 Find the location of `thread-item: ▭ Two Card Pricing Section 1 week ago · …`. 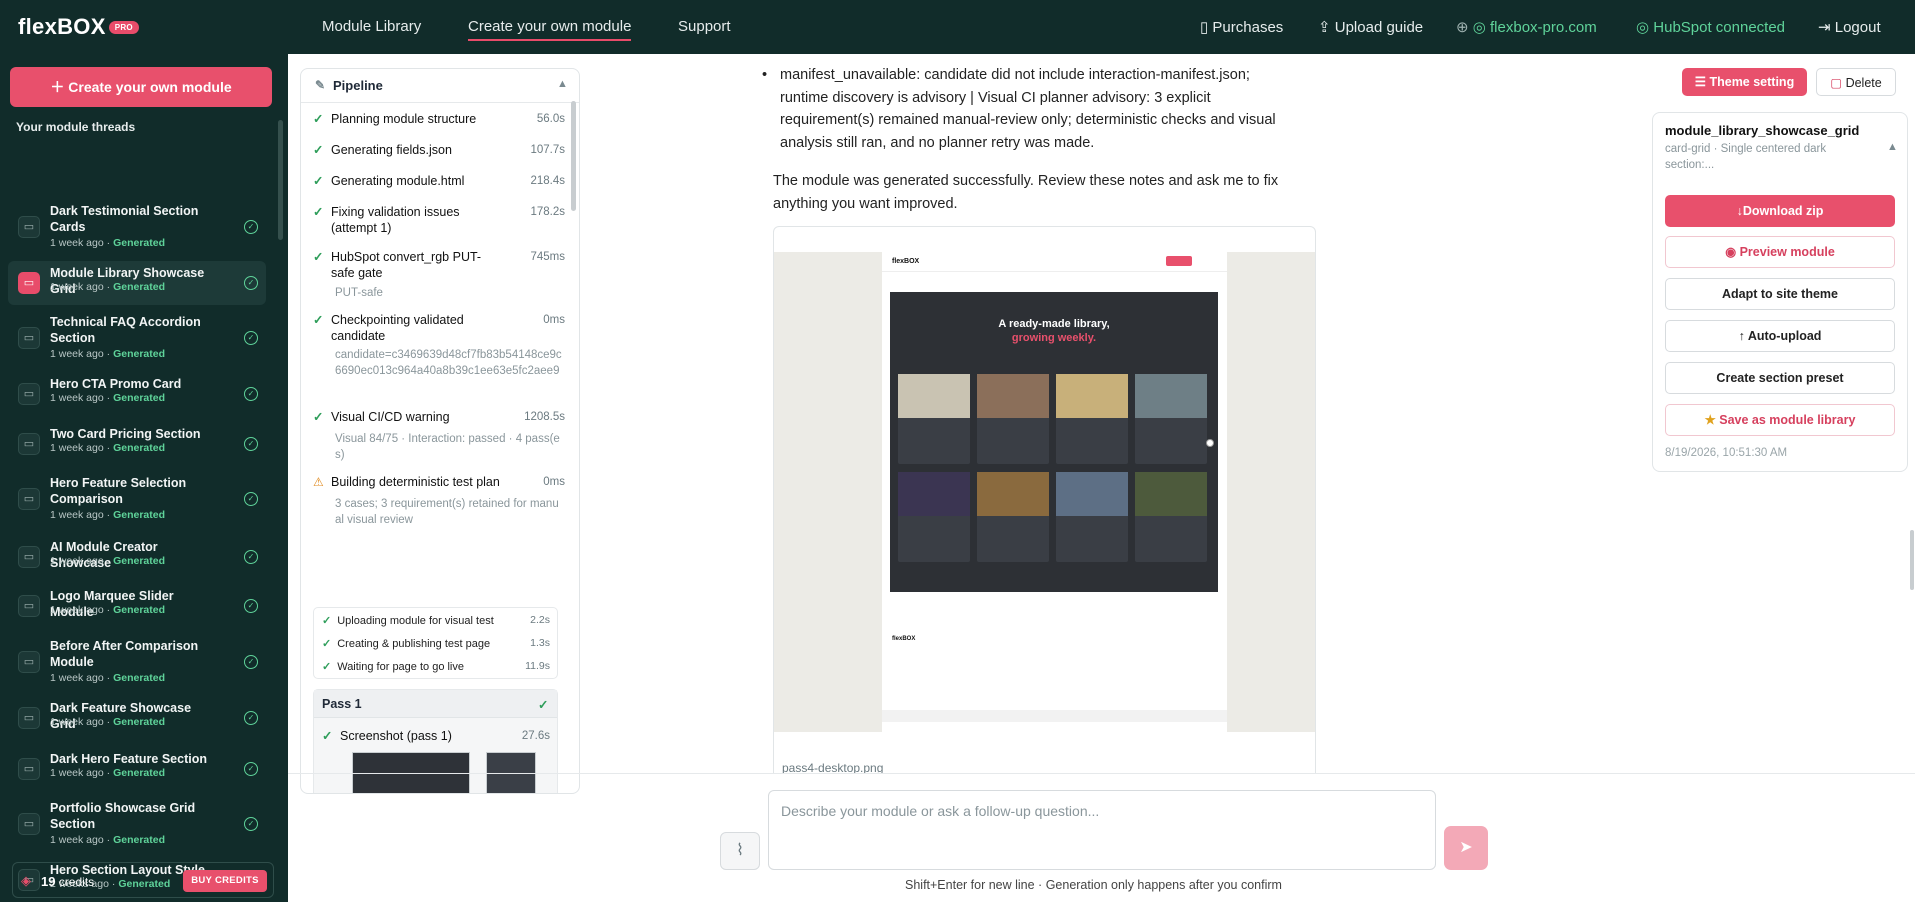

thread-item: ▭ Two Card Pricing Section 1 week ago · … is located at coordinates (137, 444).